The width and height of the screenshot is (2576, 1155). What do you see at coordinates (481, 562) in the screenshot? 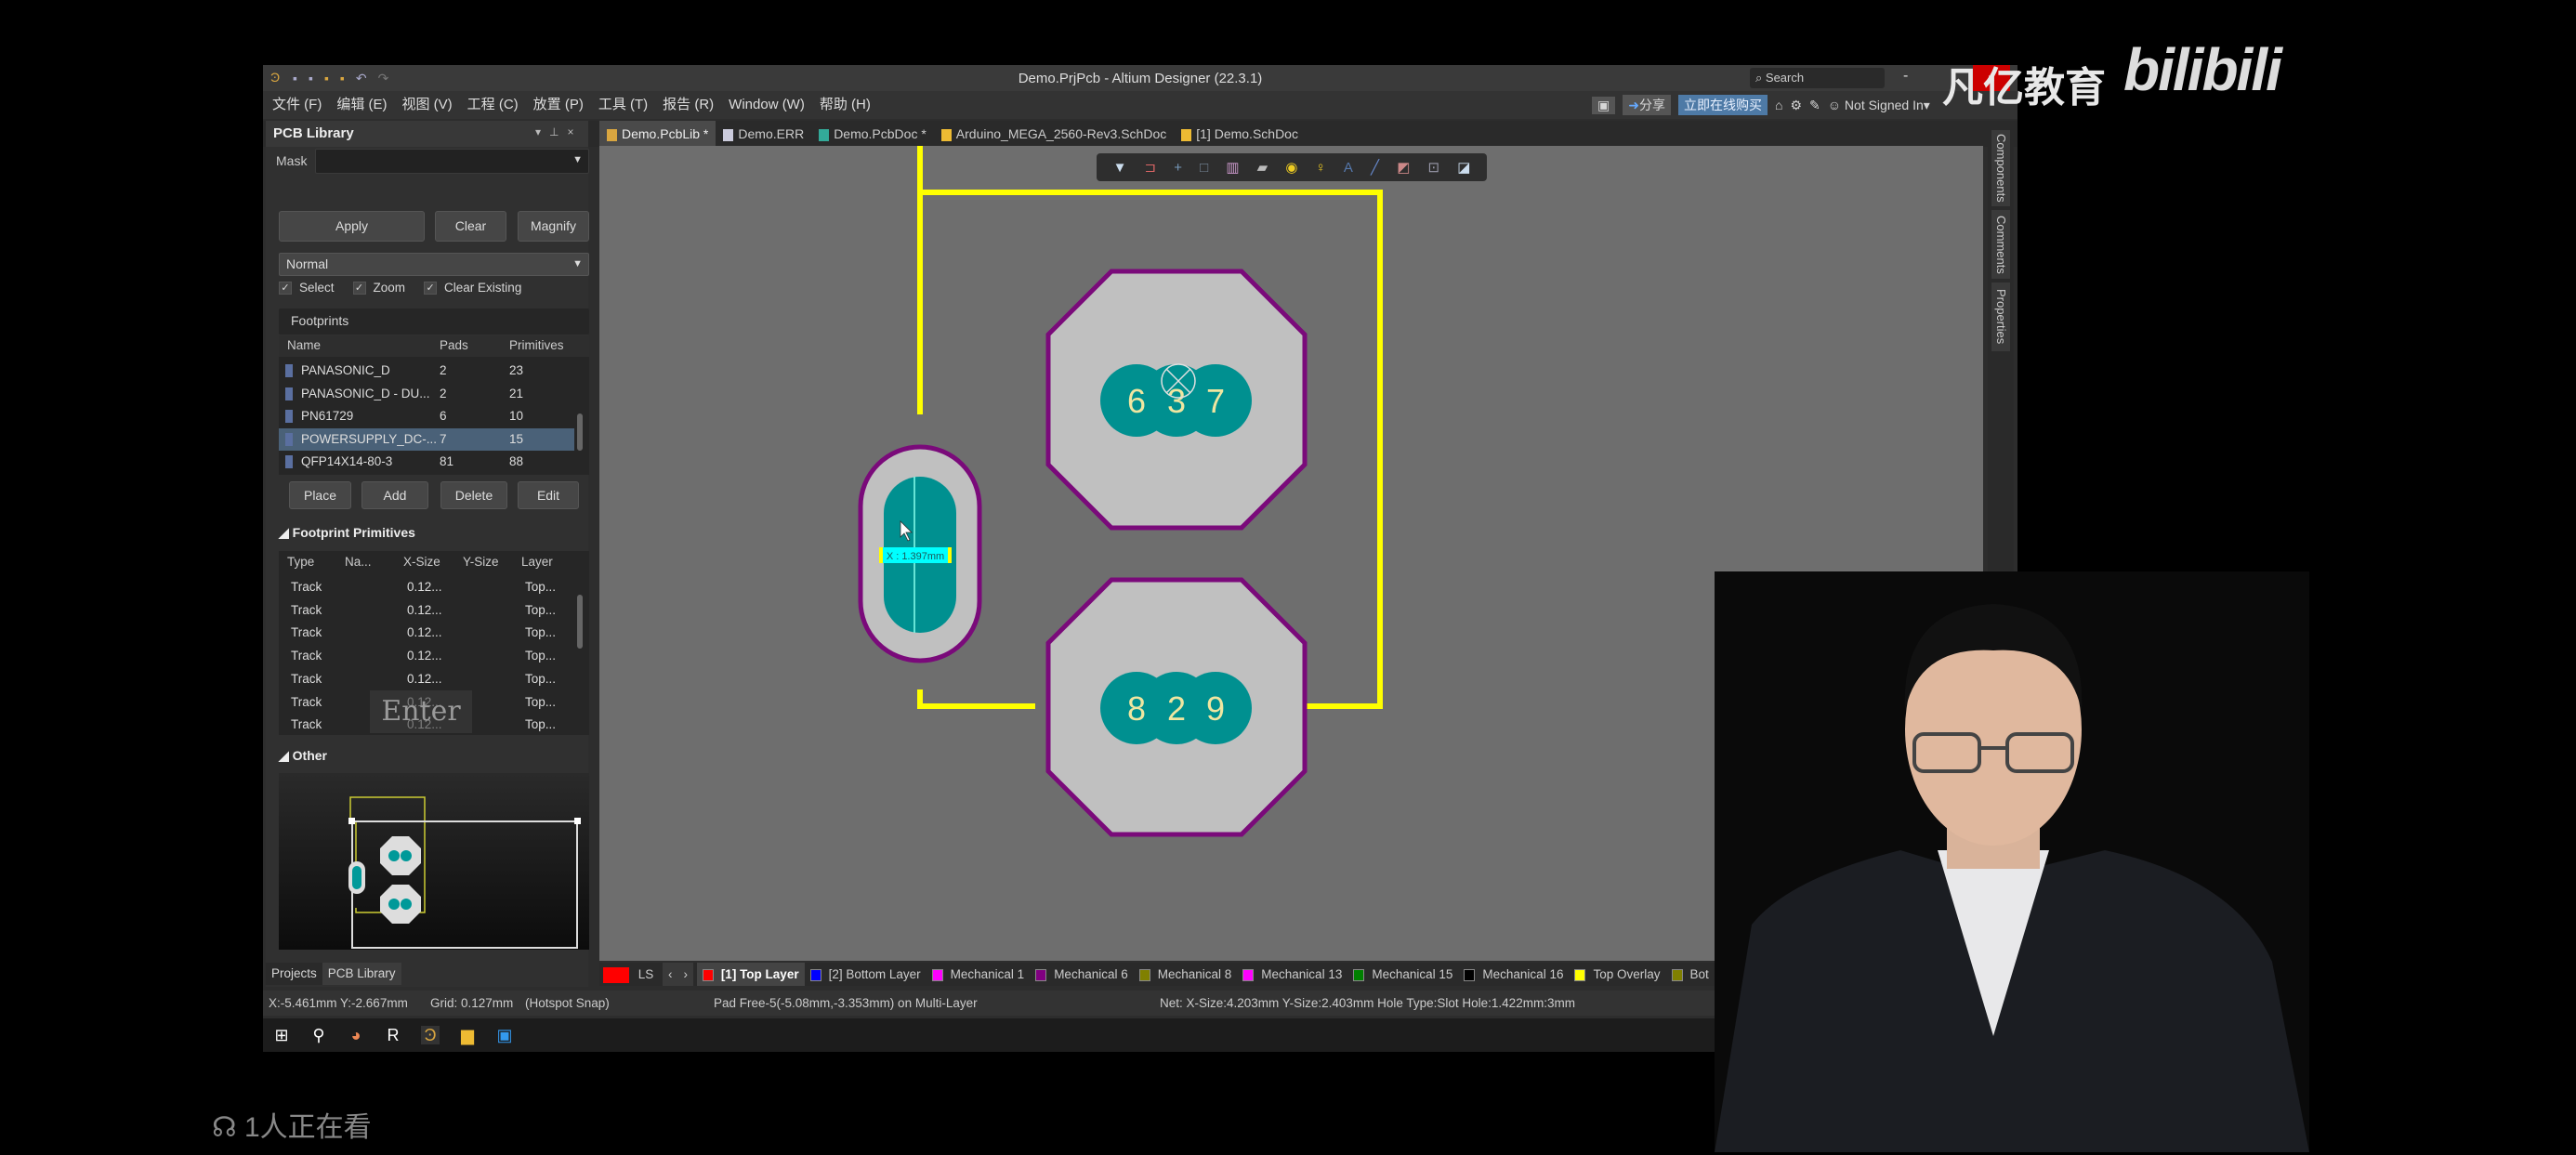
I see `col-ysize: Y-Size` at bounding box center [481, 562].